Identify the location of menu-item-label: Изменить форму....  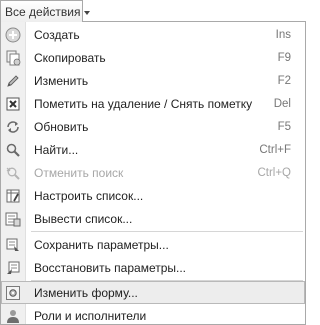
(86, 292).